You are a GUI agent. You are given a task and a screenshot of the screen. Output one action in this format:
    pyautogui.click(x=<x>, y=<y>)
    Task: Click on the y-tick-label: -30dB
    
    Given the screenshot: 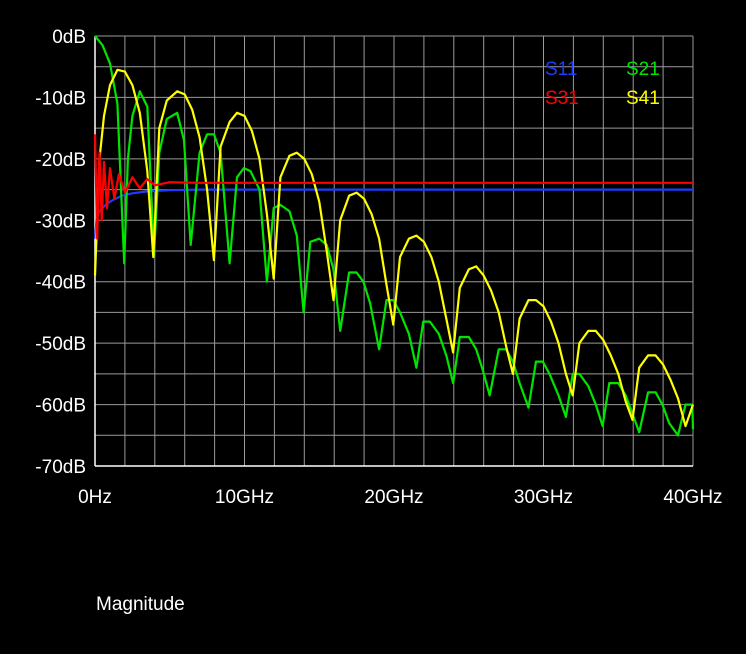 What is the action you would take?
    pyautogui.click(x=60, y=221)
    